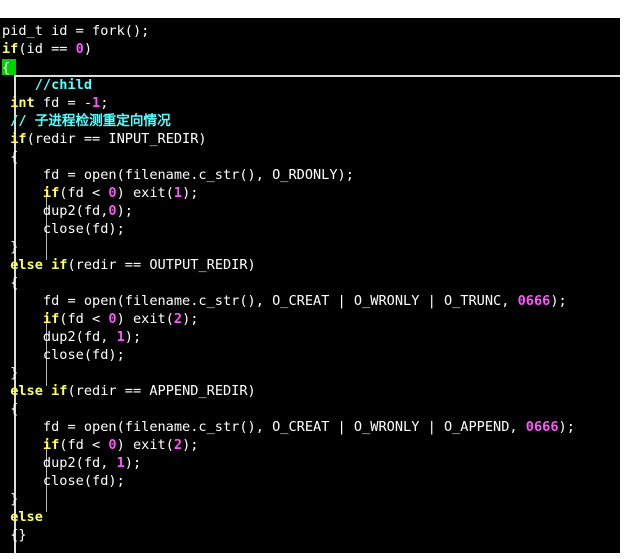  I want to click on code-line: dup2(fd,0);, so click(67, 211).